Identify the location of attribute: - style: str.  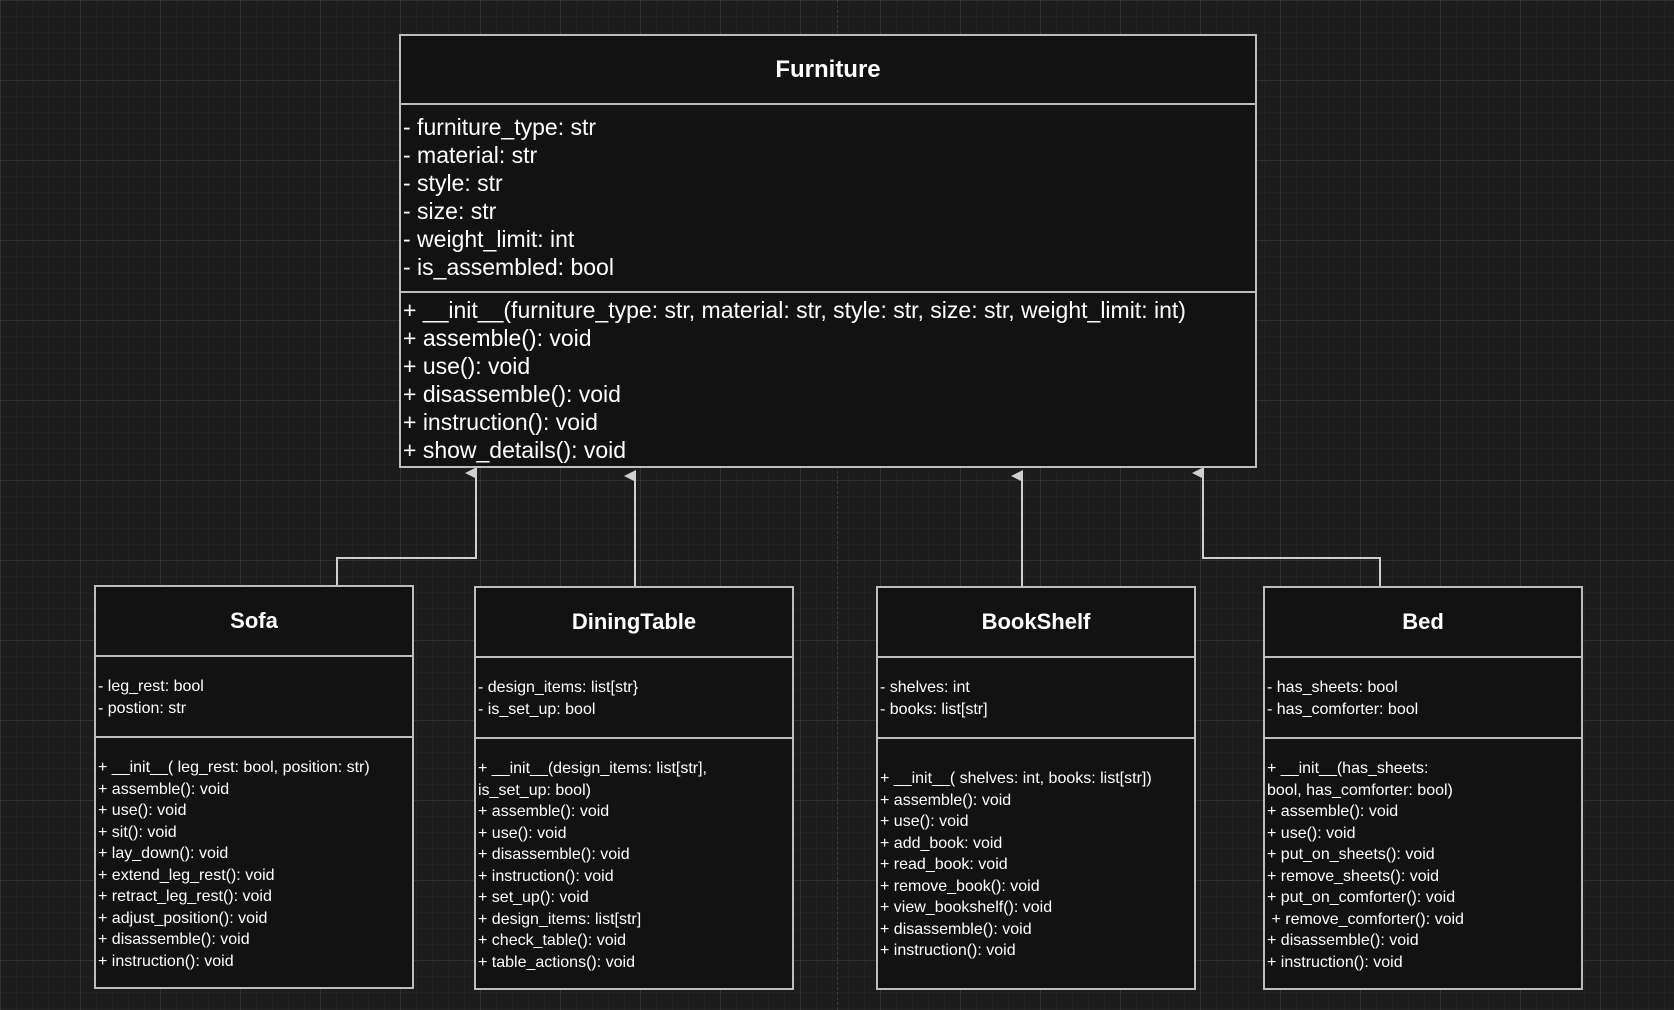
(453, 183).